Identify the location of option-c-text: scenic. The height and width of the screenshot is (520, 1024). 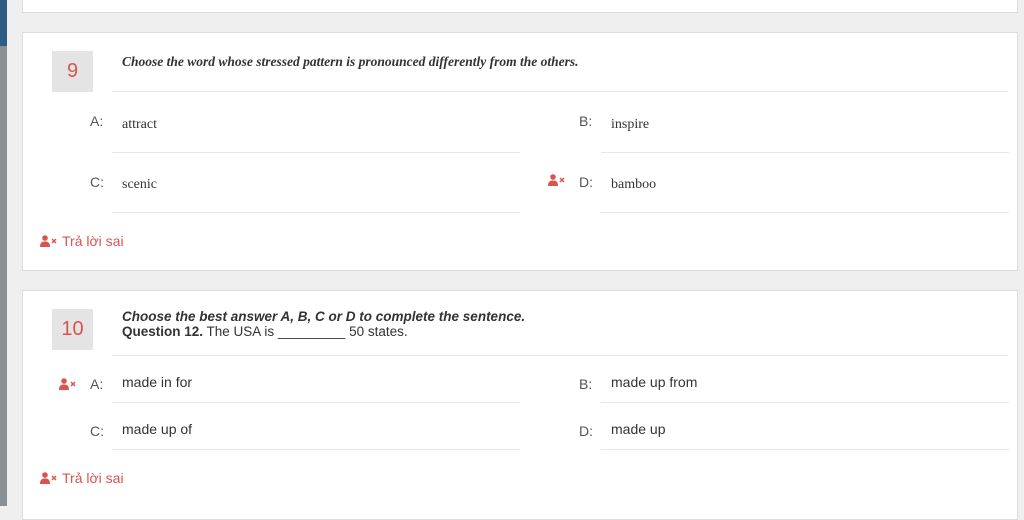
(139, 185).